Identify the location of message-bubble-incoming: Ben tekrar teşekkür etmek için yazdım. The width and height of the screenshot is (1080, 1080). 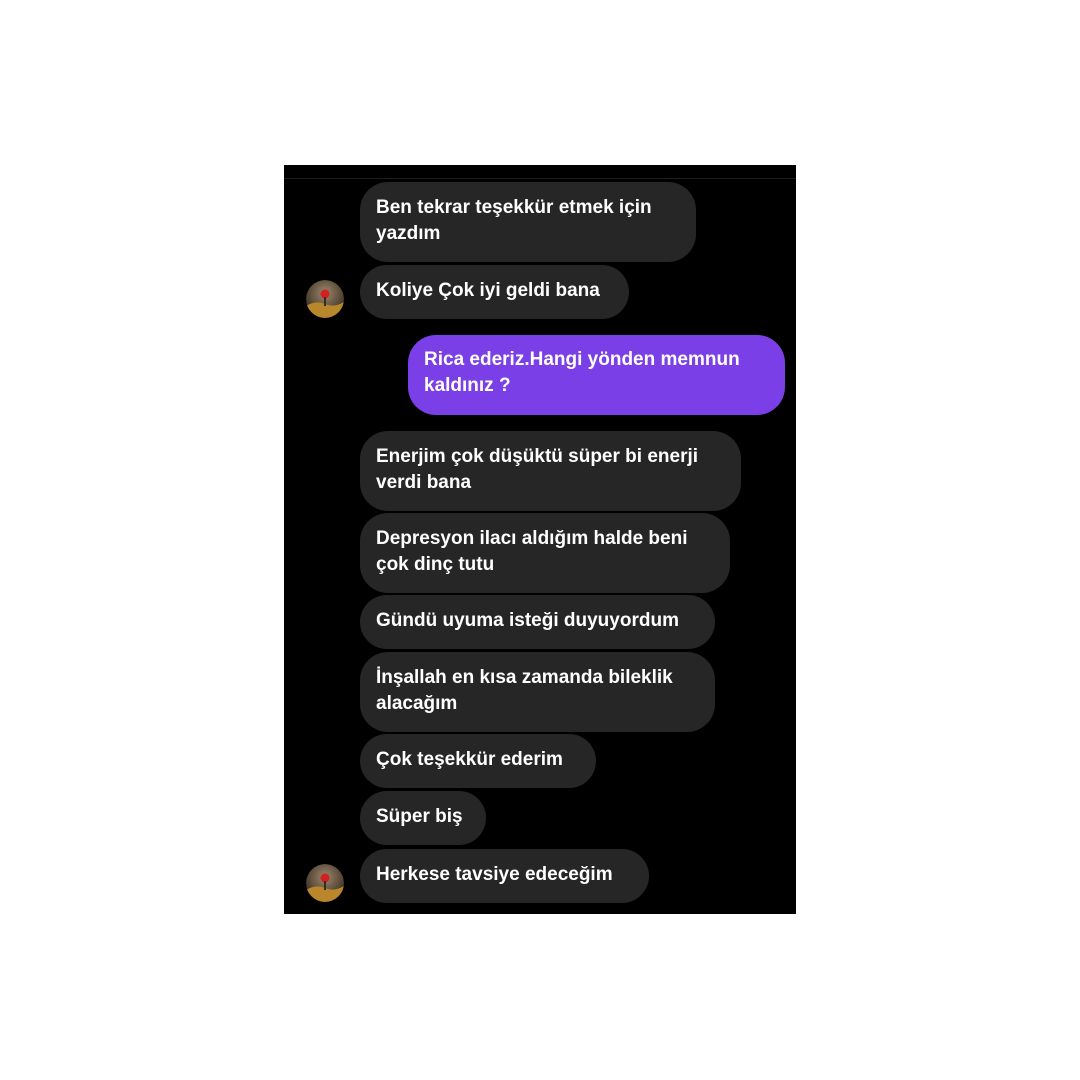
(528, 222).